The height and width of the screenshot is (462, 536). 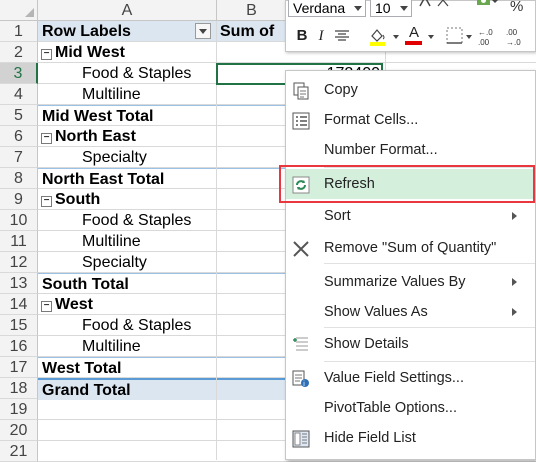 What do you see at coordinates (127, 304) in the screenshot?
I see `cell-a: − West` at bounding box center [127, 304].